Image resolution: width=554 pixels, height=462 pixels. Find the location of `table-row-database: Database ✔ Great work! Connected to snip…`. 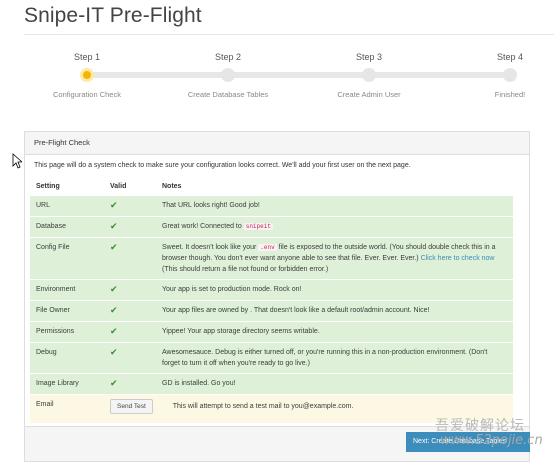

table-row-database: Database ✔ Great work! Connected to snip… is located at coordinates (271, 227).